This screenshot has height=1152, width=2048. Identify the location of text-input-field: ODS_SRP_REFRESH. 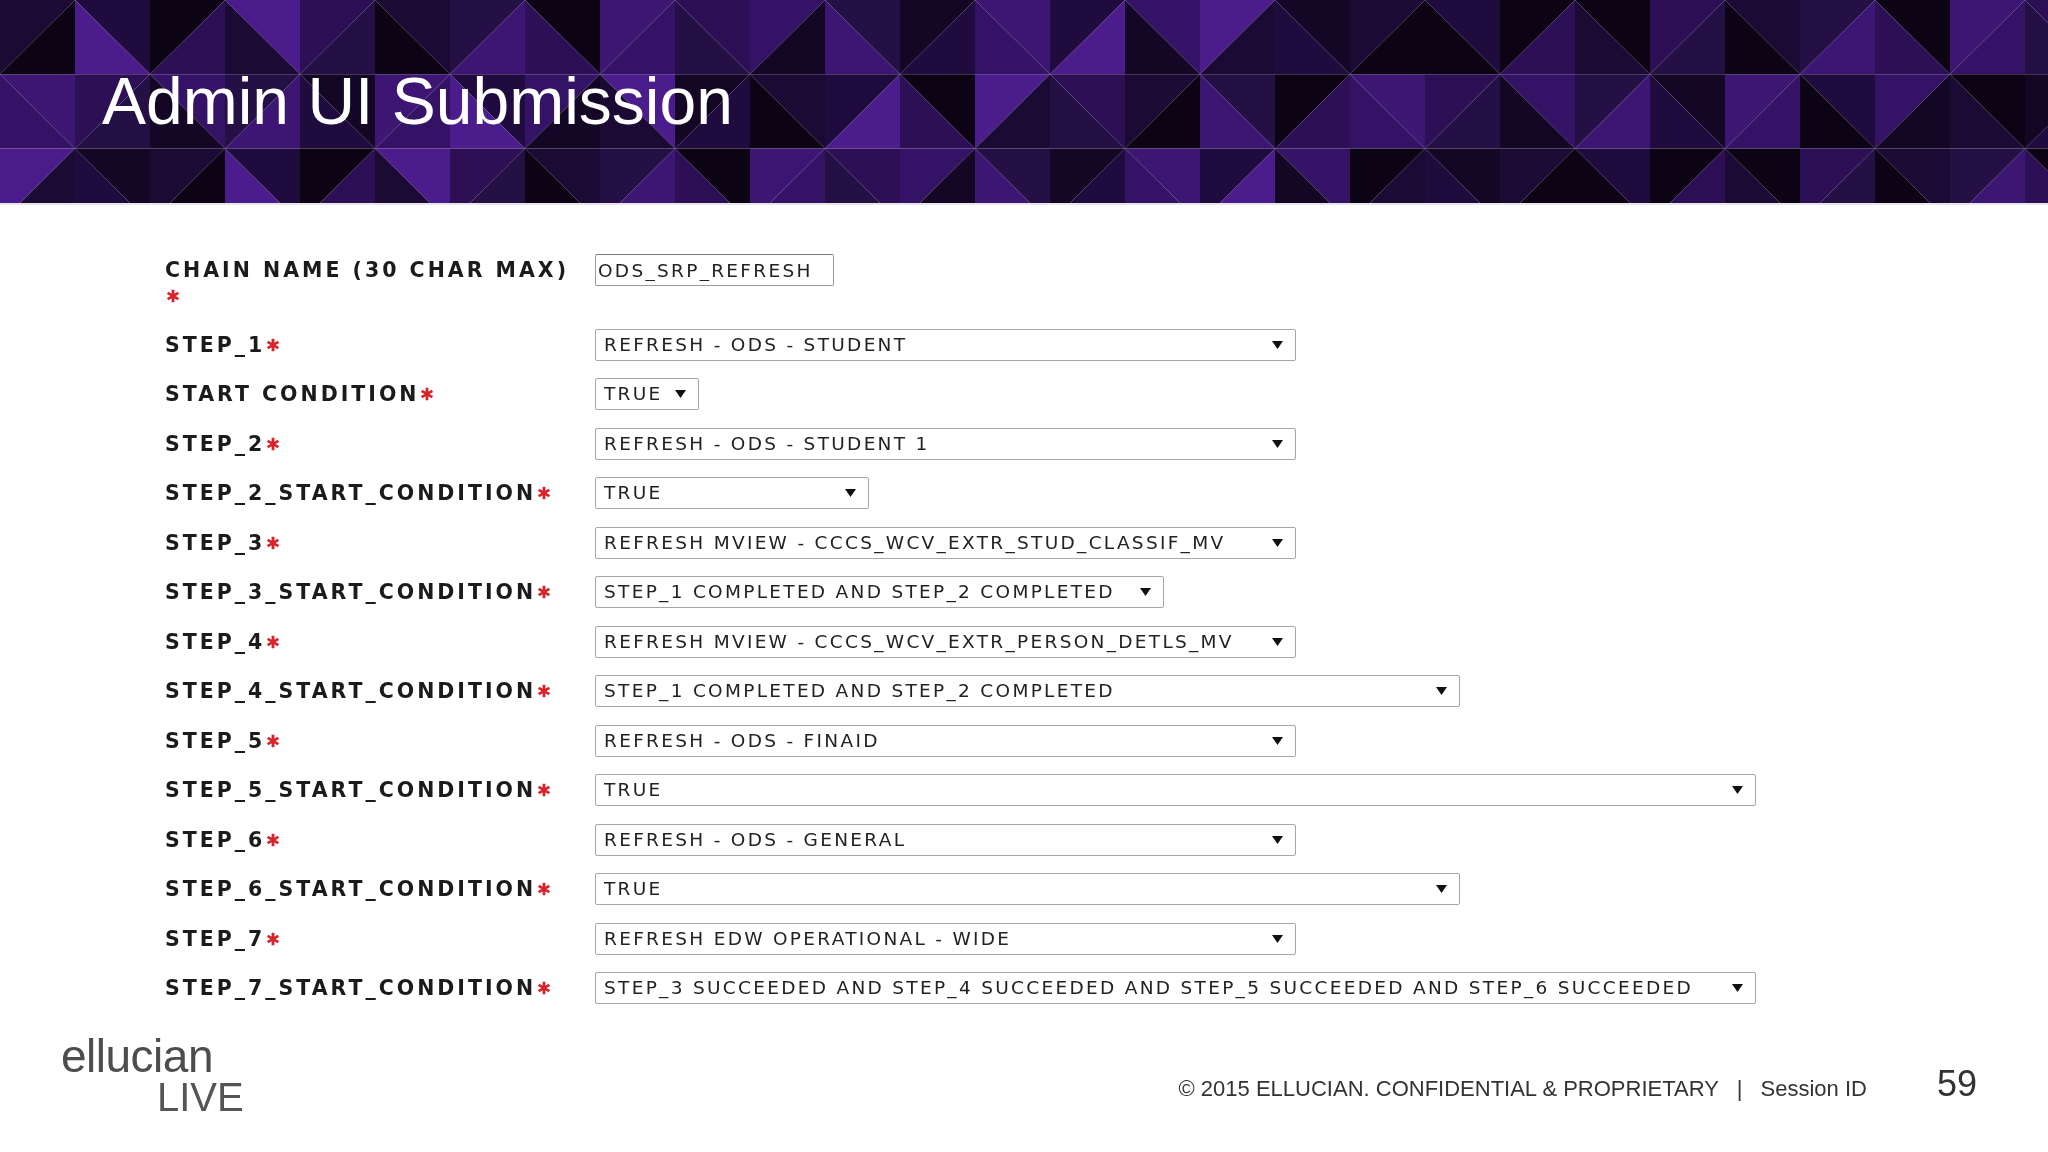
(714, 270).